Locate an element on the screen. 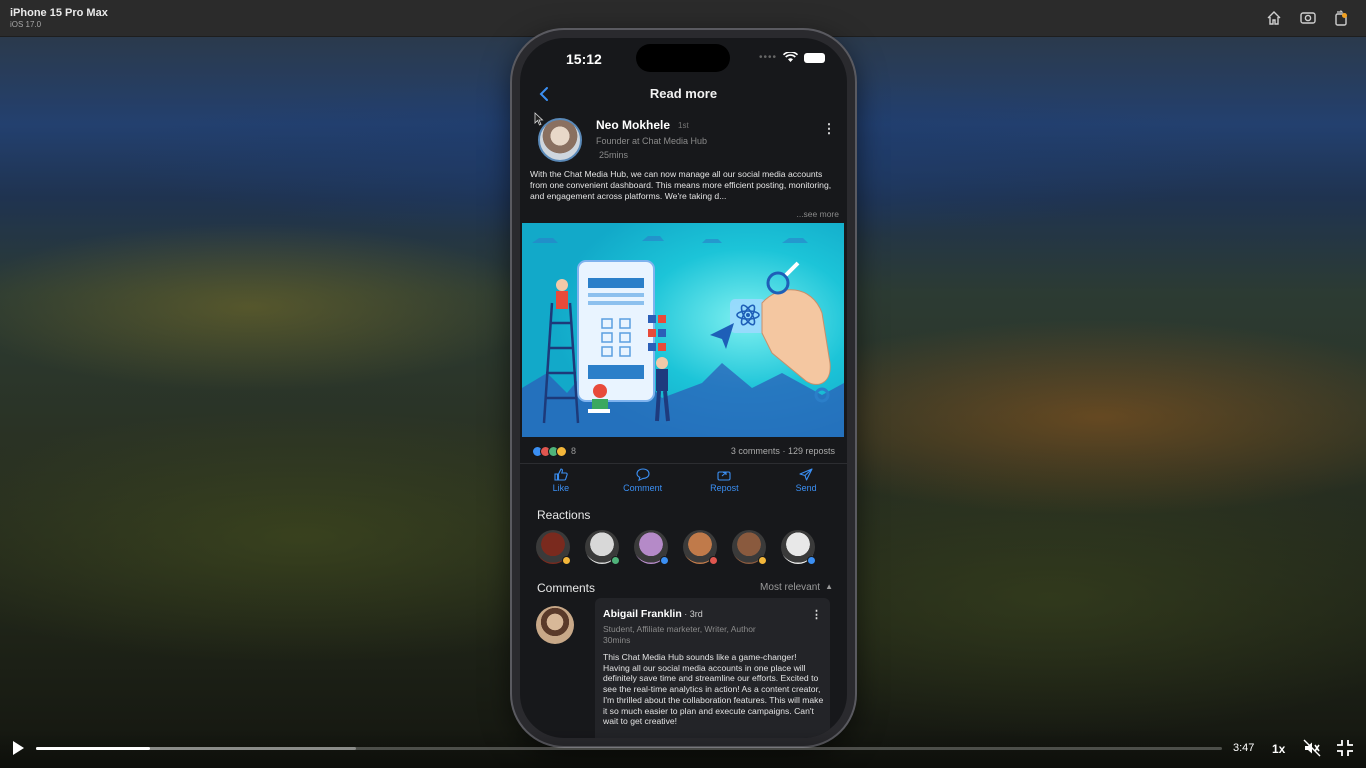 Image resolution: width=1366 pixels, height=768 pixels. send-label: Send is located at coordinates (806, 488).